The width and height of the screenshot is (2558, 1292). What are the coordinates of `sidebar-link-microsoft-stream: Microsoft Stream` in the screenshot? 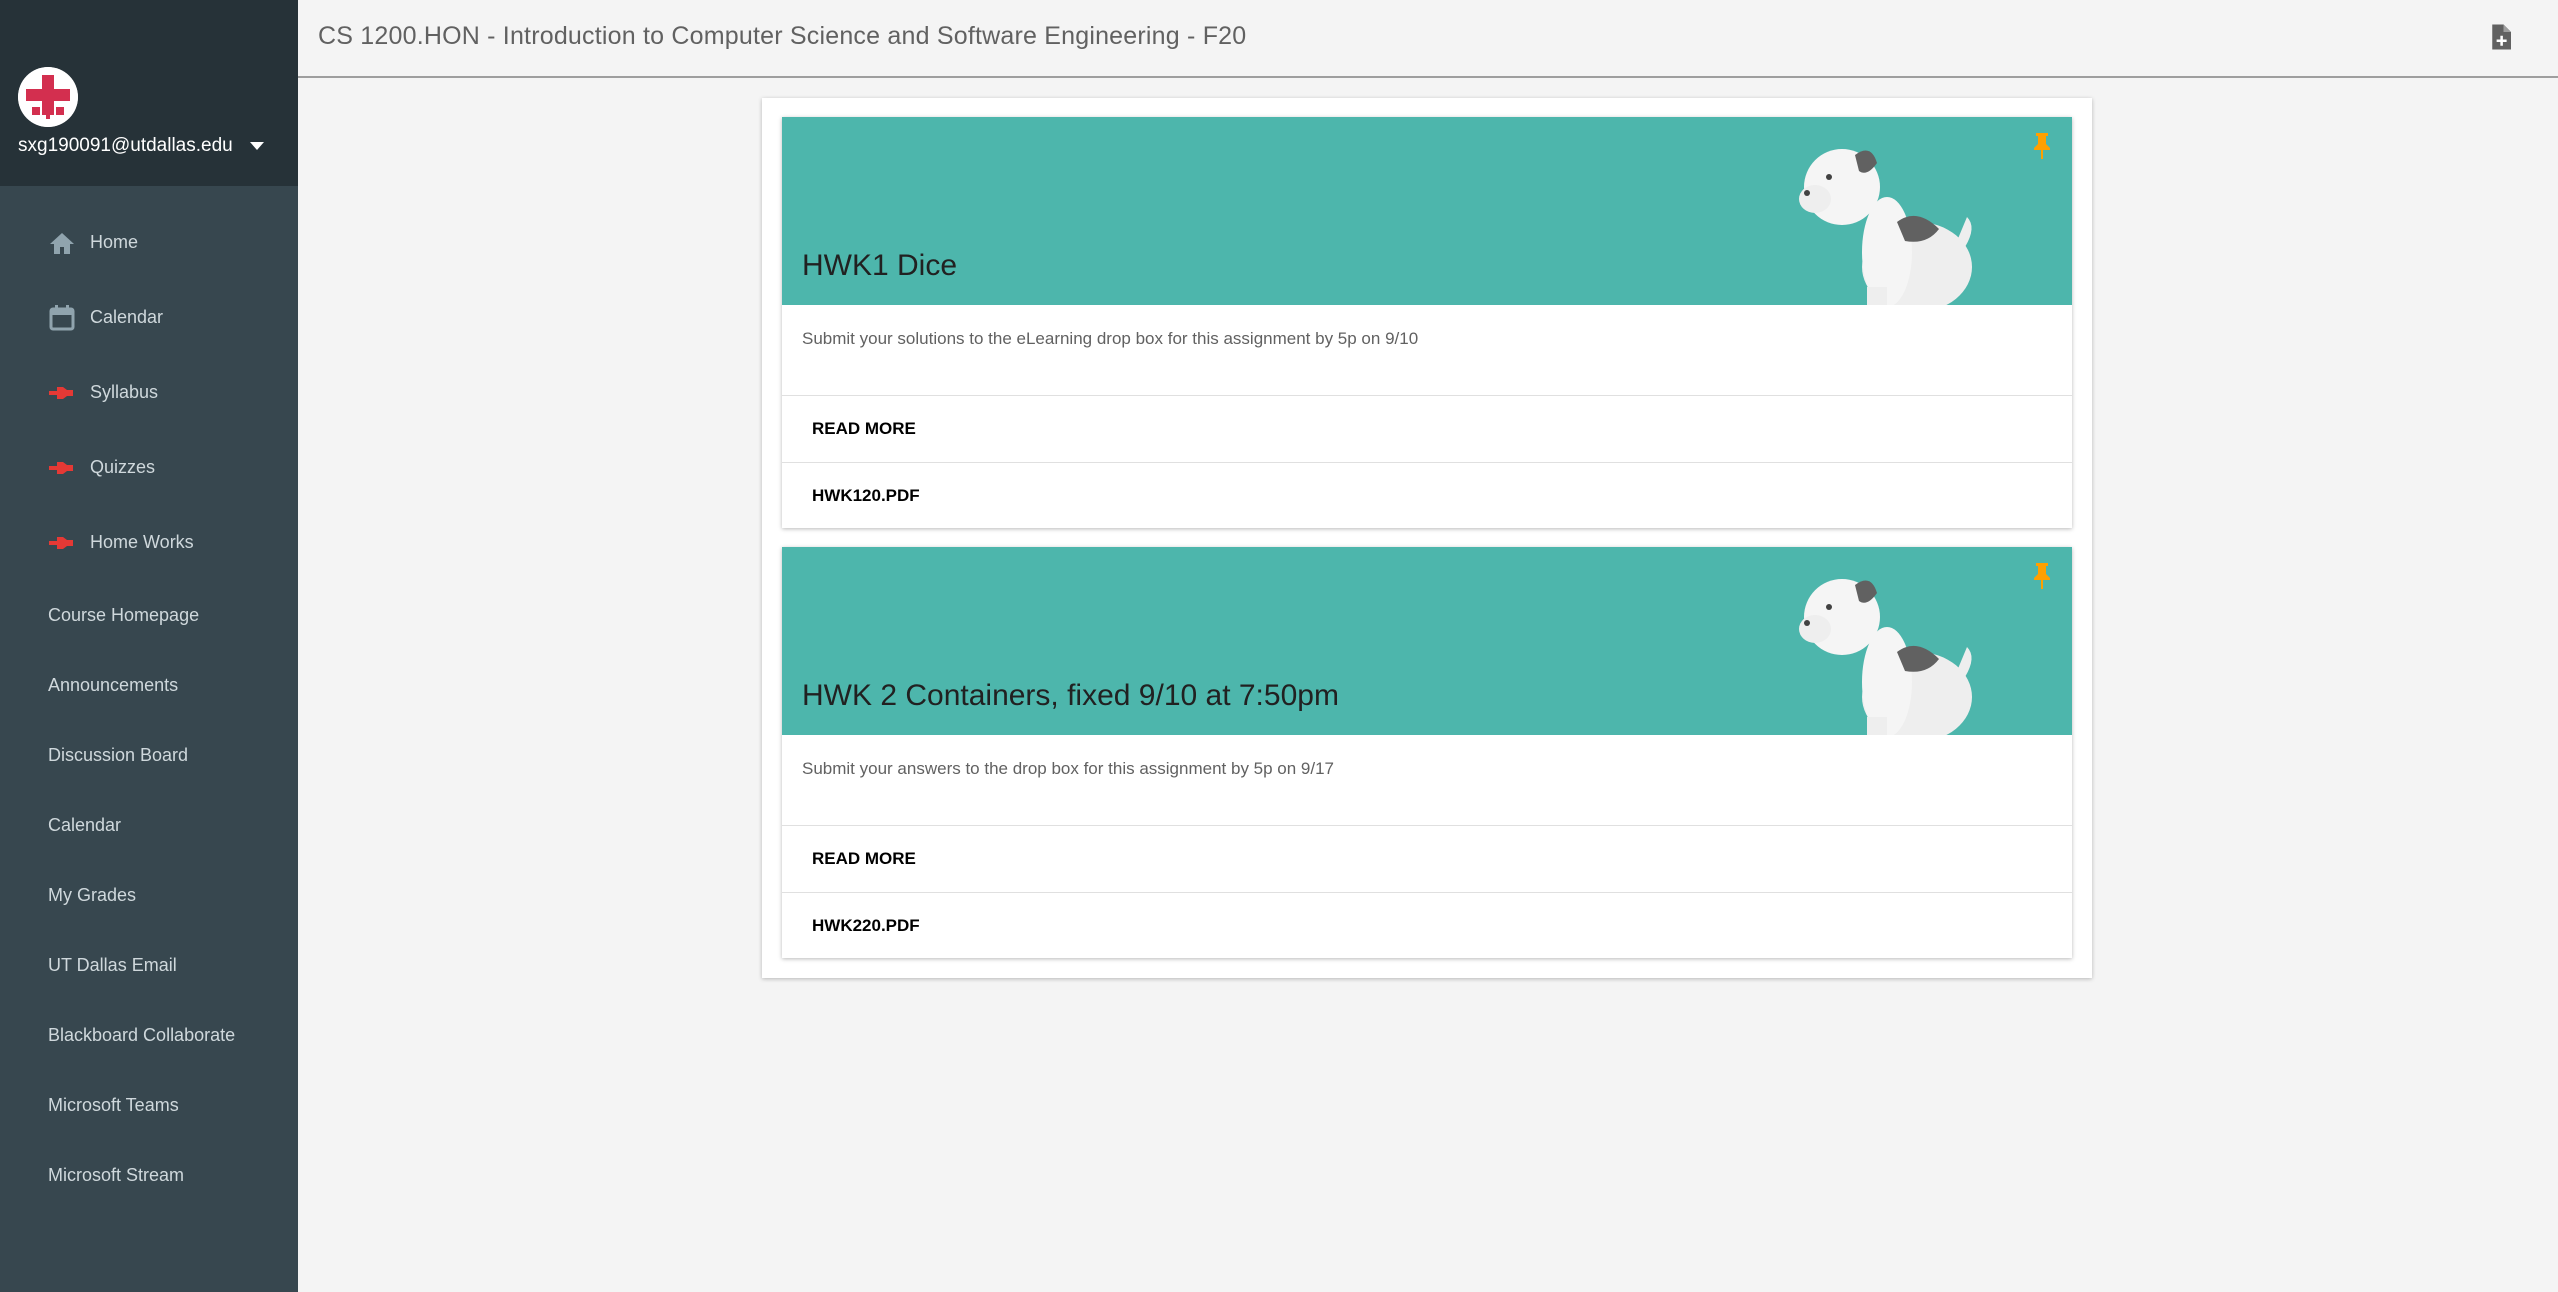 It's located at (149, 1175).